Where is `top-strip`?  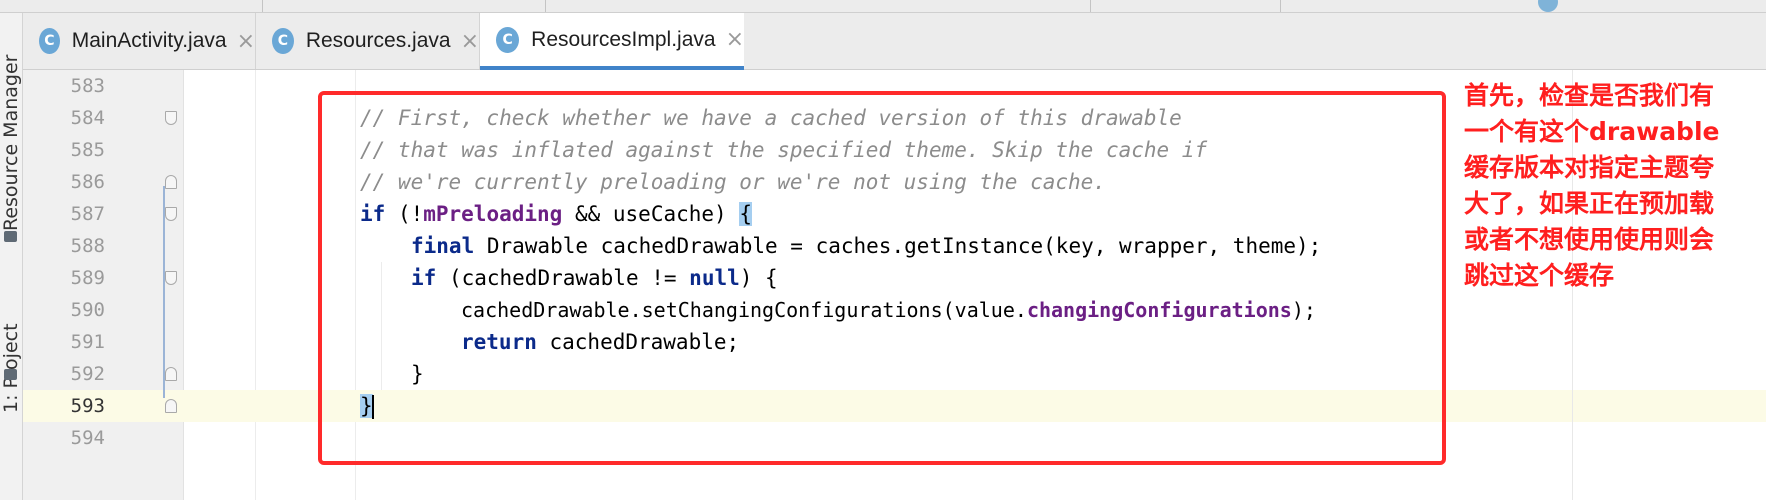 top-strip is located at coordinates (883, 6).